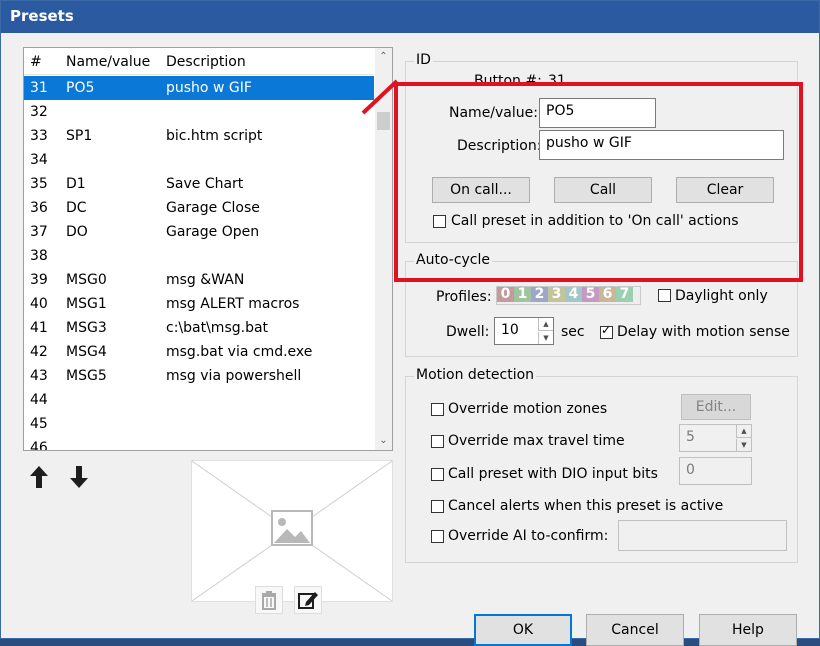 The height and width of the screenshot is (646, 820). I want to click on call-dio-checkbox, so click(437, 474).